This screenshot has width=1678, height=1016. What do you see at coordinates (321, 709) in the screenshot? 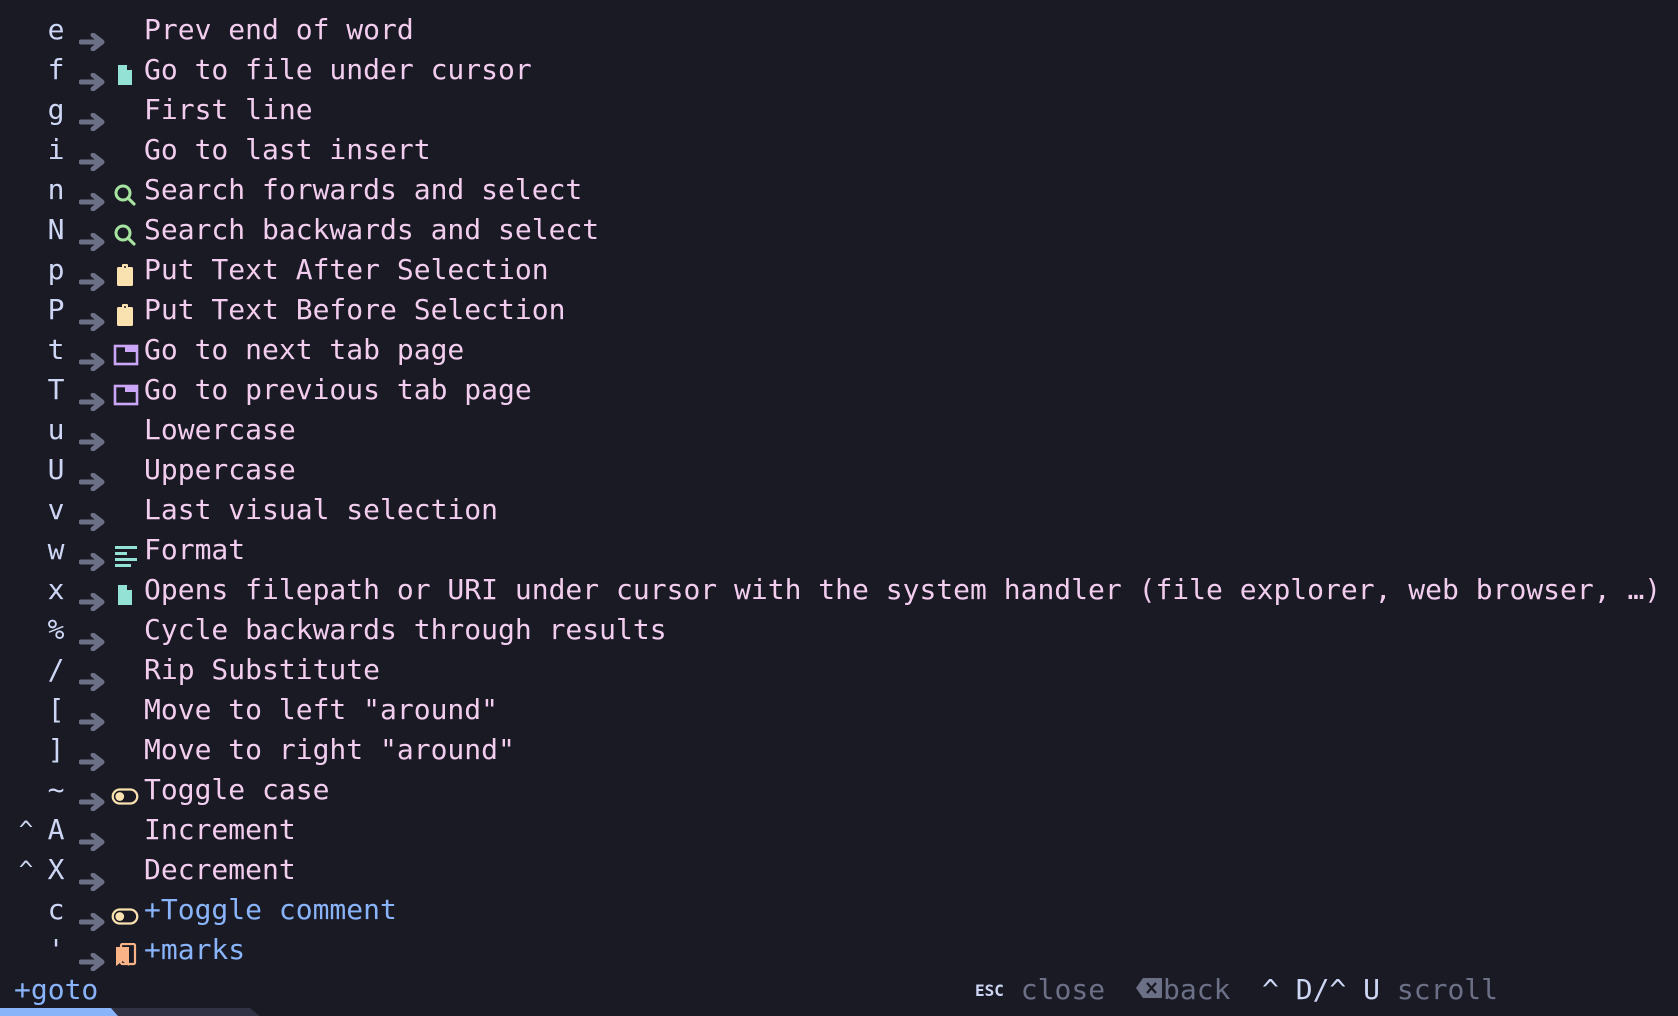
I see `mapping-description: Move to left "around"` at bounding box center [321, 709].